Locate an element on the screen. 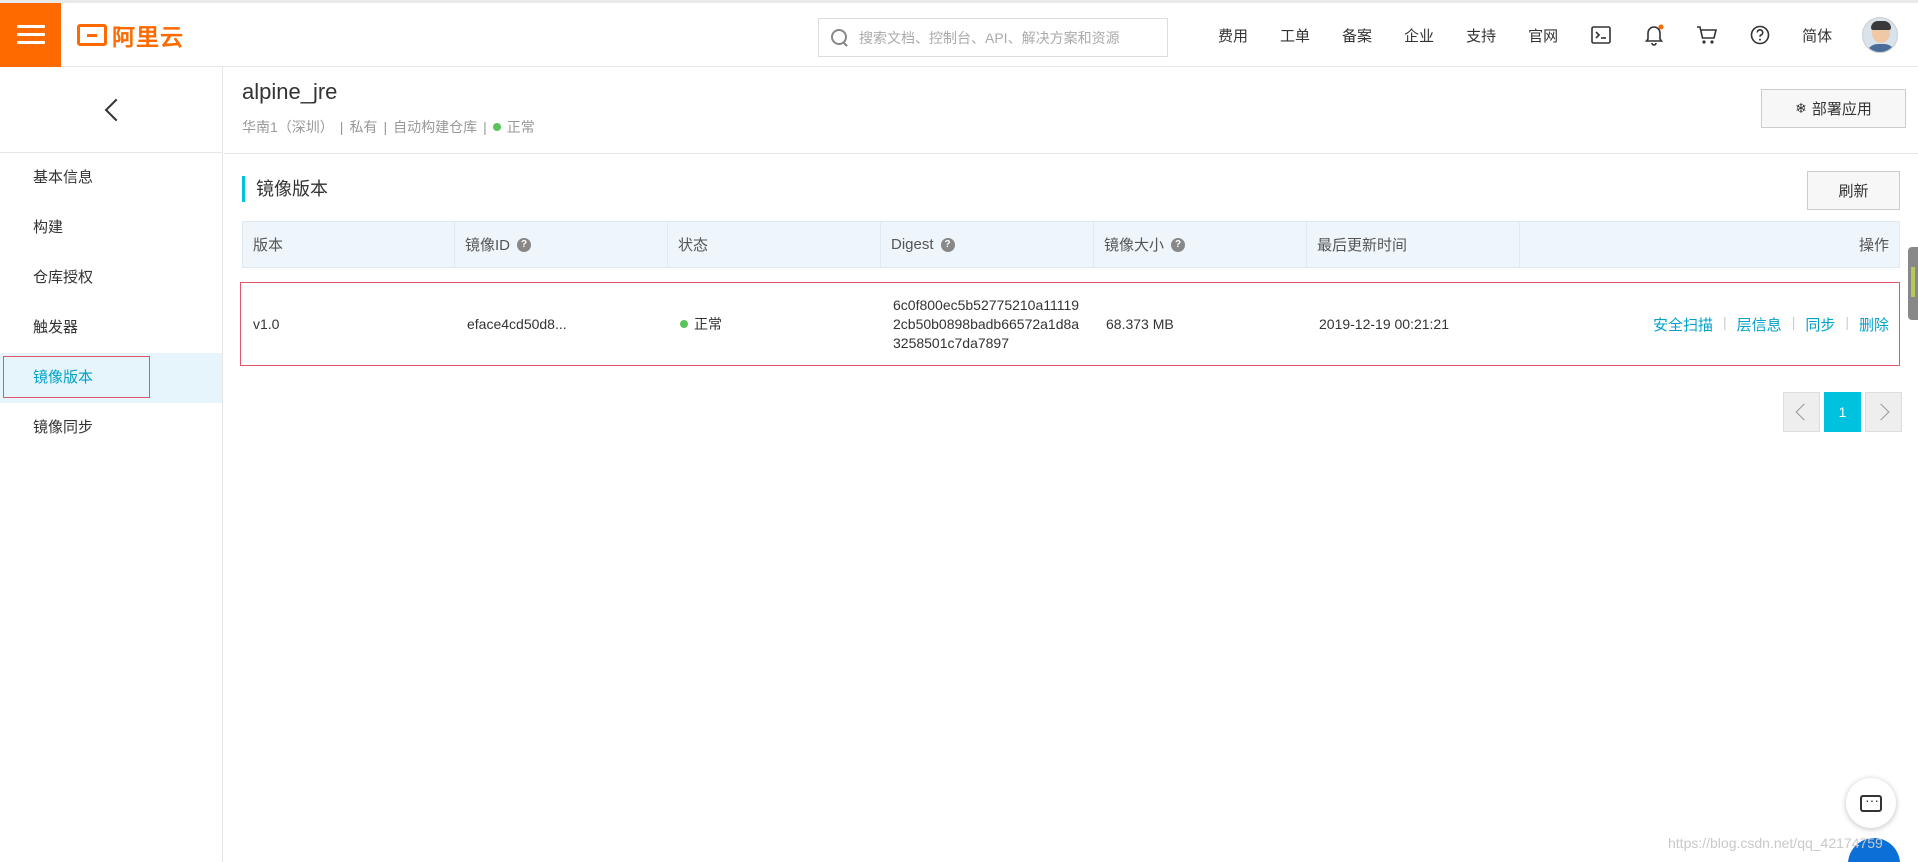  status-text: 正常 is located at coordinates (708, 324).